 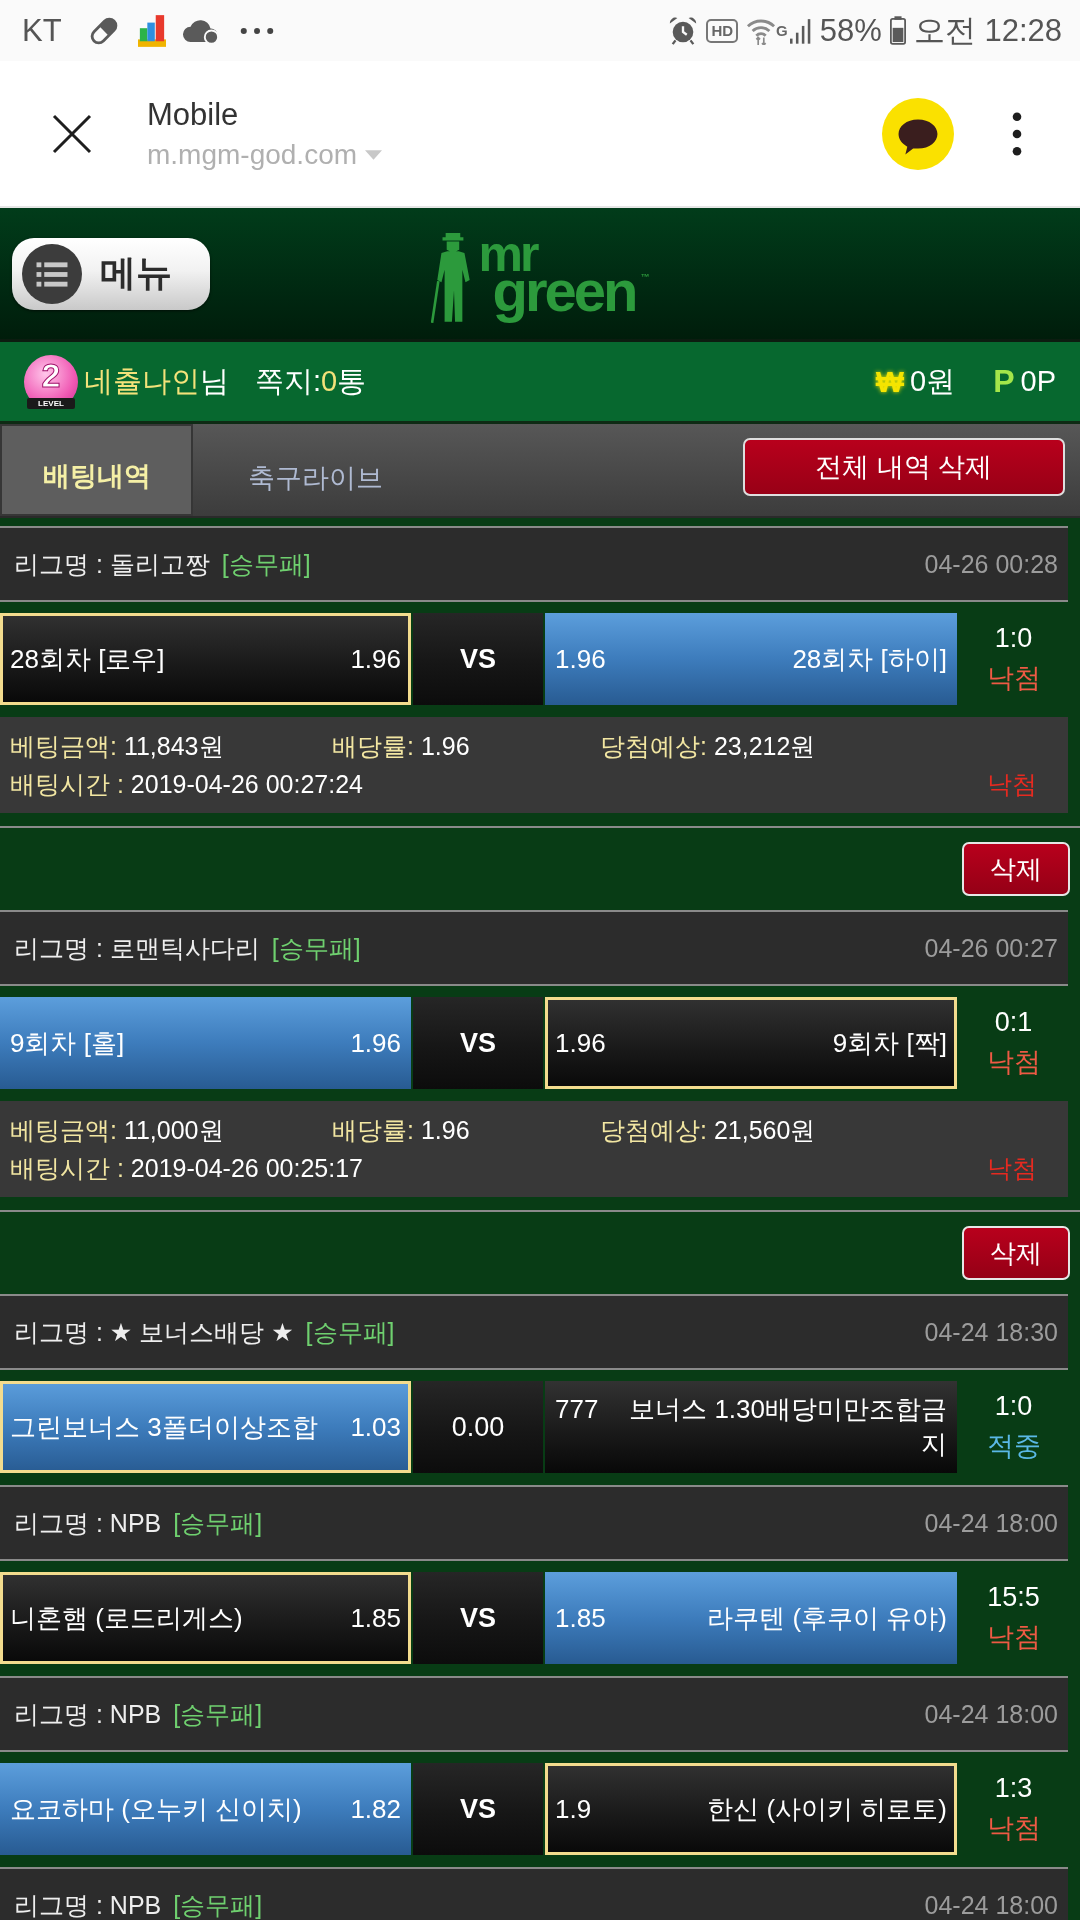 I want to click on score: 0:1, so click(x=1013, y=1022).